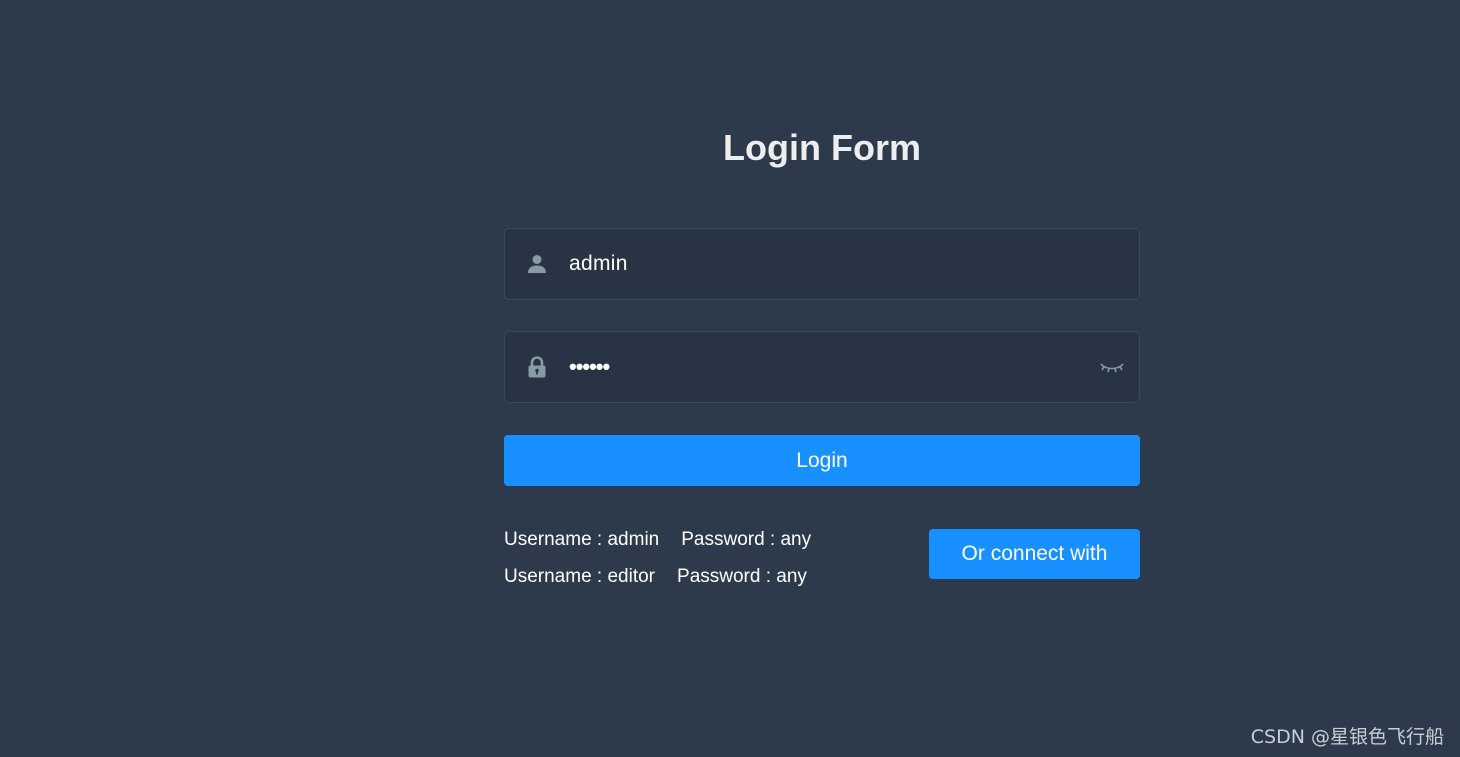 This screenshot has width=1460, height=757. What do you see at coordinates (822, 147) in the screenshot?
I see `page-title: Login Form` at bounding box center [822, 147].